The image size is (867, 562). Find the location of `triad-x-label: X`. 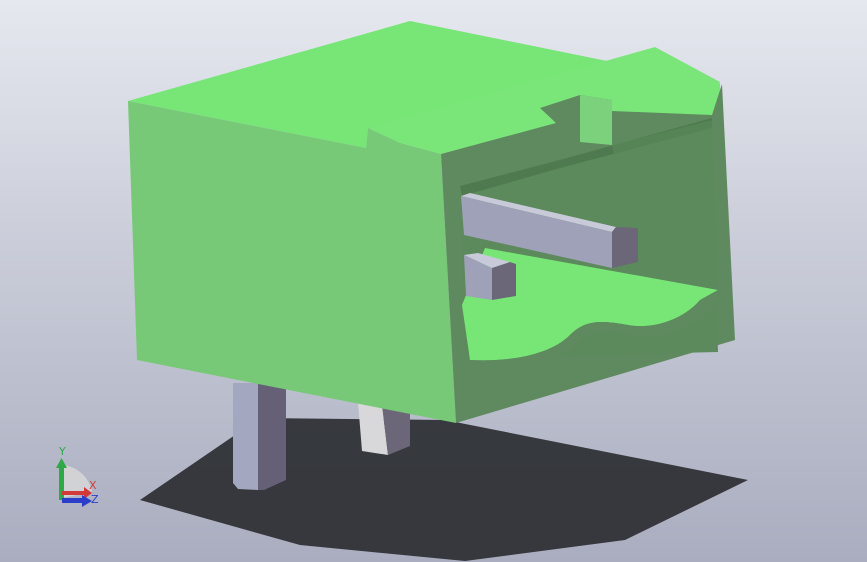

triad-x-label: X is located at coordinates (93, 485).